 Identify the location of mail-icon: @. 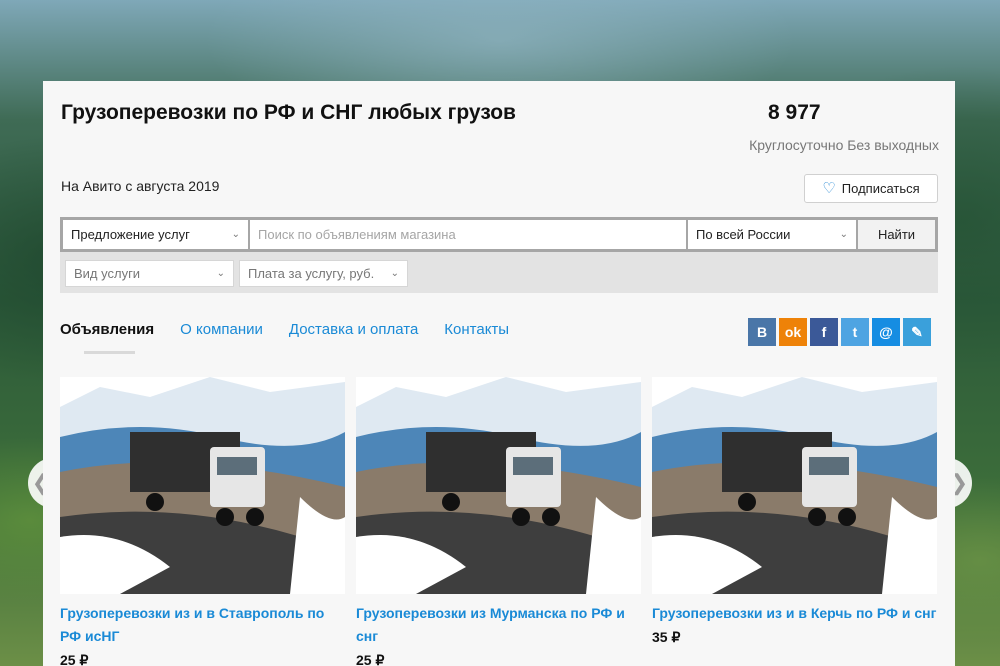
(886, 332).